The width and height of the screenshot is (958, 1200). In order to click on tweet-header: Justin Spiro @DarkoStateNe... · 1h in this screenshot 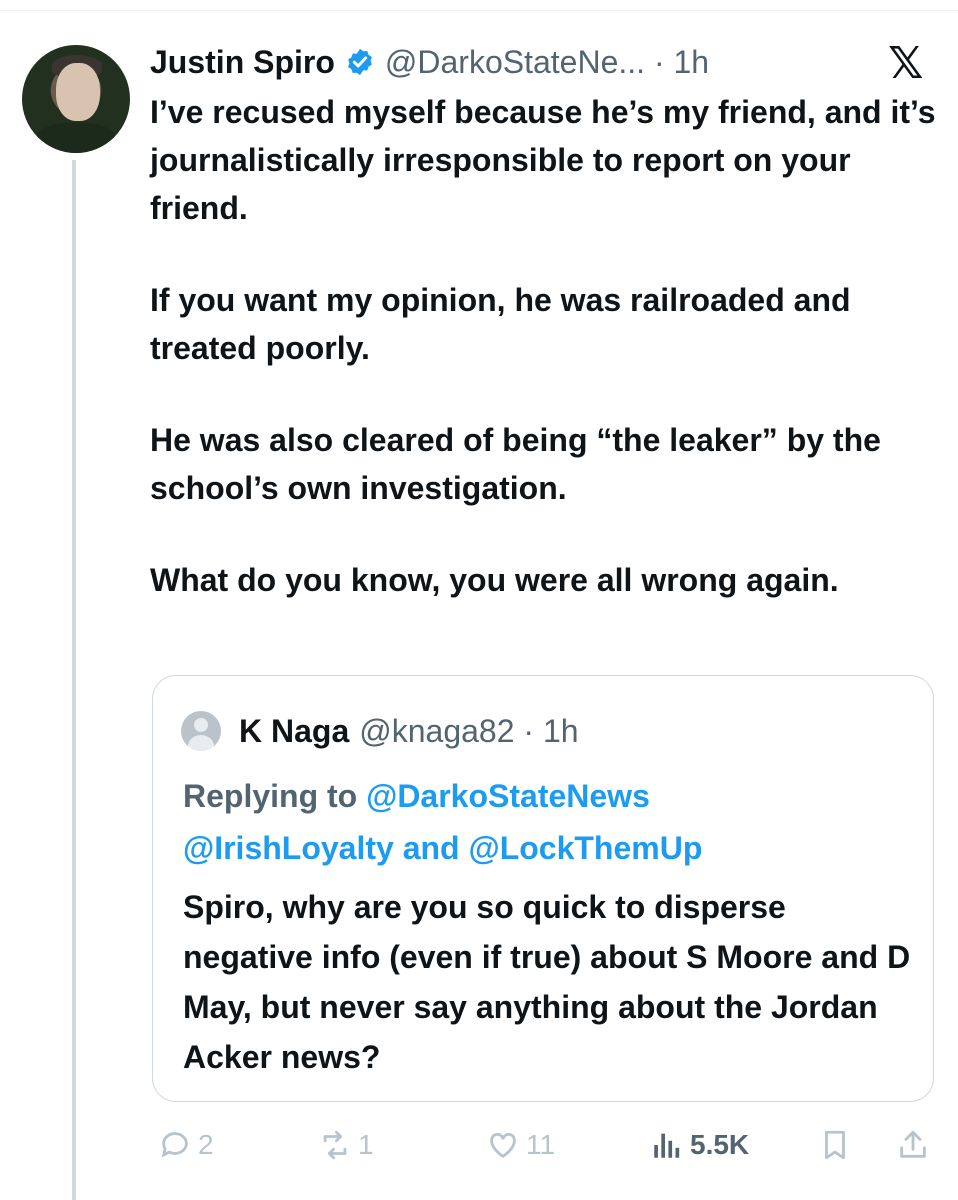, I will do `click(429, 62)`.